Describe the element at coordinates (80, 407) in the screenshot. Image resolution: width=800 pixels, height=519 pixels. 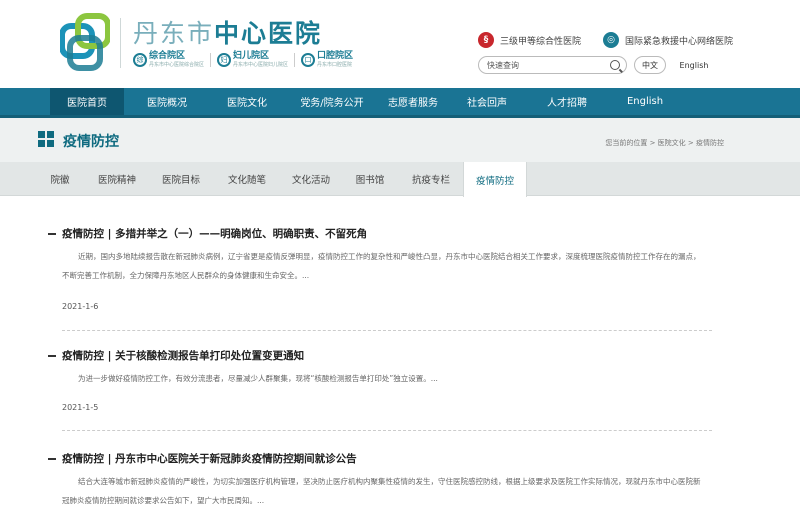
I see `article-date: 2021-1-5` at that location.